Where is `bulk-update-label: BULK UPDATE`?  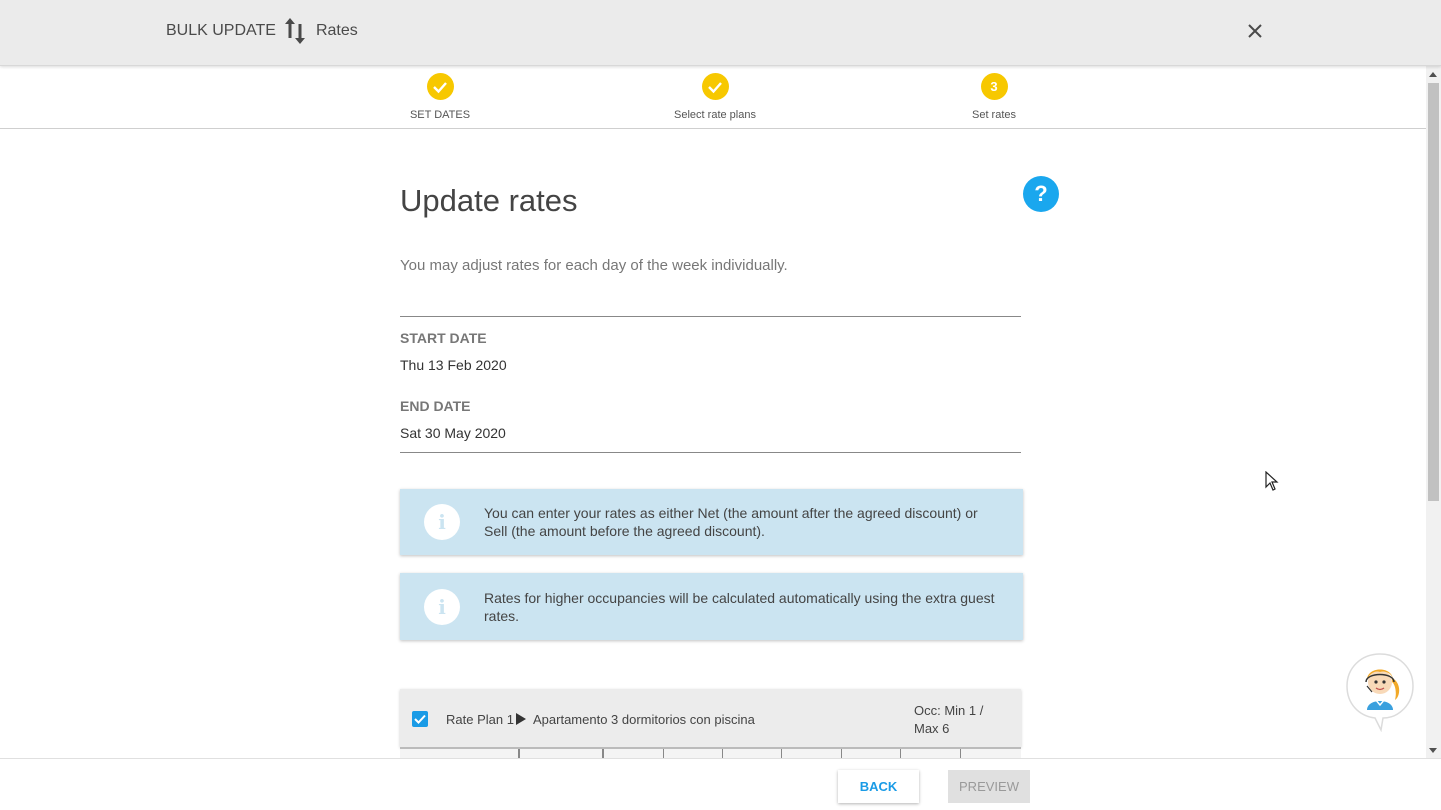
bulk-update-label: BULK UPDATE is located at coordinates (221, 30).